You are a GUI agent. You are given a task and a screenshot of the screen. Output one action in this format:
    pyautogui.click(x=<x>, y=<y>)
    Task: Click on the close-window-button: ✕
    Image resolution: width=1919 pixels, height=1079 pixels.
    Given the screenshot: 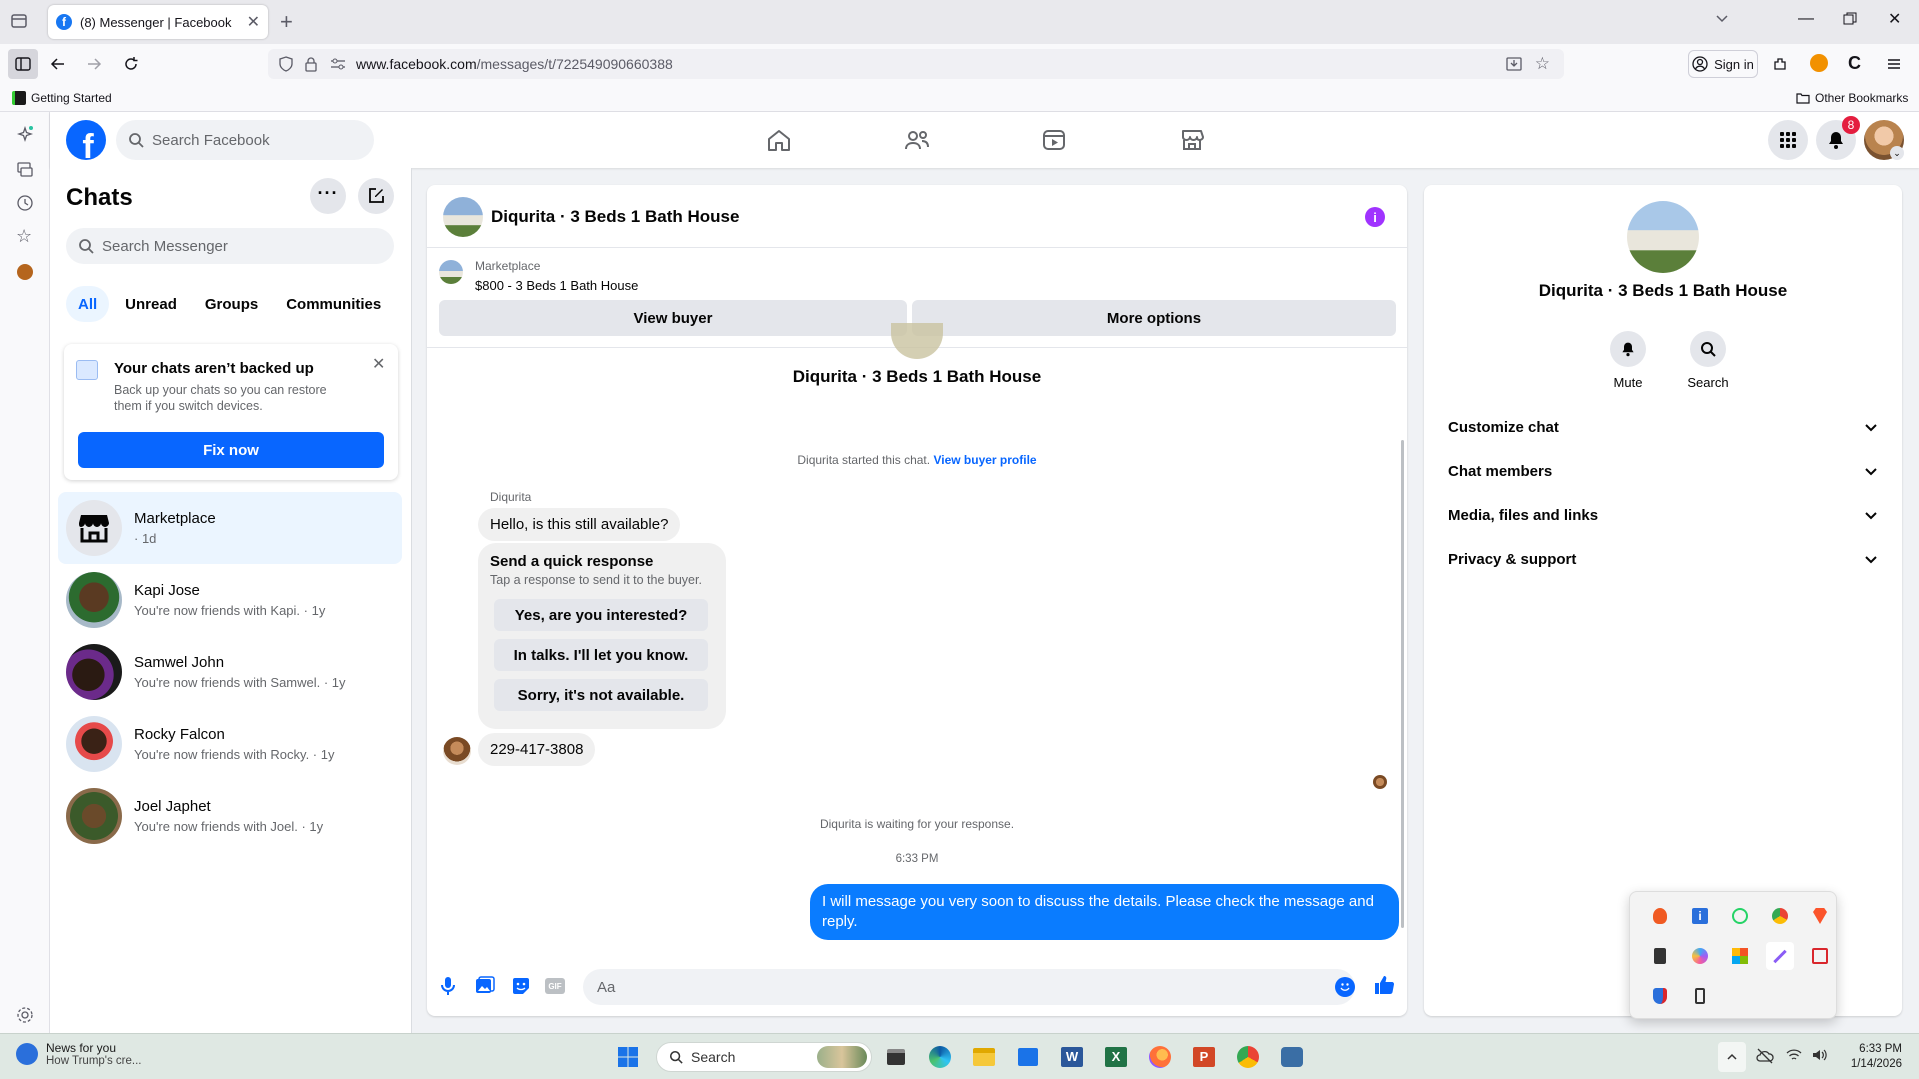 What is the action you would take?
    pyautogui.click(x=1894, y=19)
    